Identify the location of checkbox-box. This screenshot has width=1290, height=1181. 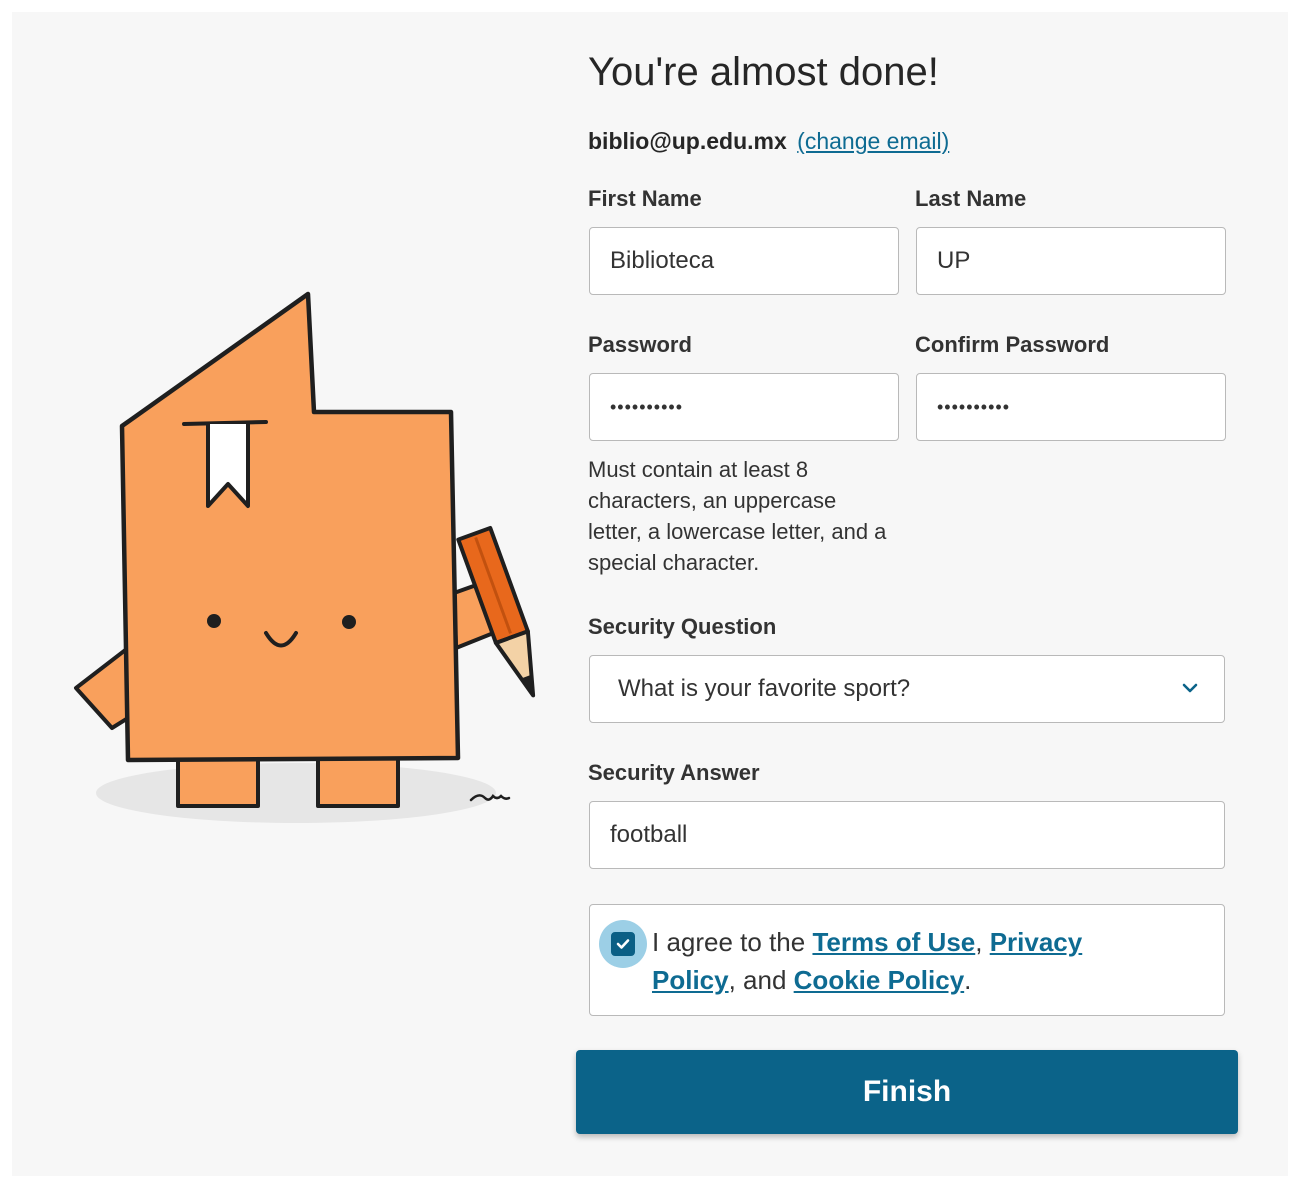
(623, 944).